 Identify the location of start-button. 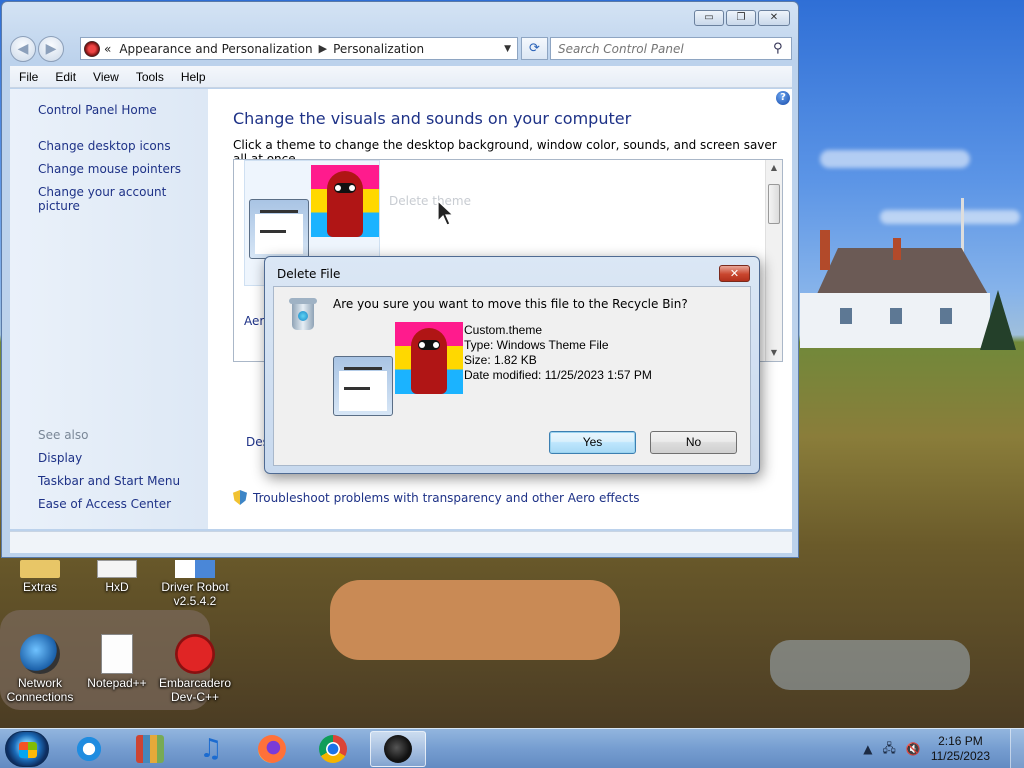
(27, 749).